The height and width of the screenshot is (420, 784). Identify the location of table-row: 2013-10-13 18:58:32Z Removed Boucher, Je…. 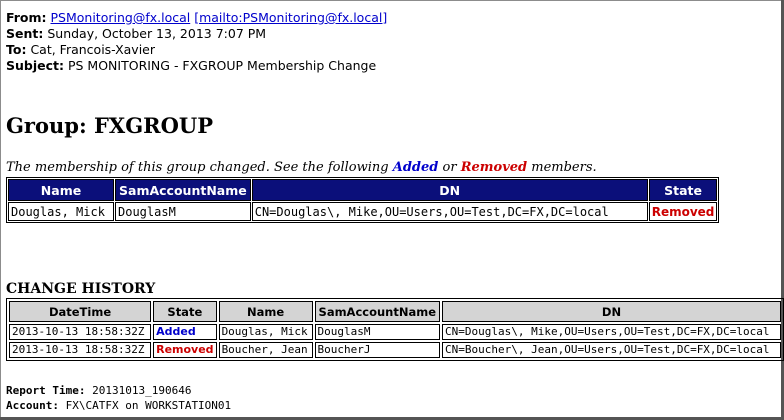
(395, 350).